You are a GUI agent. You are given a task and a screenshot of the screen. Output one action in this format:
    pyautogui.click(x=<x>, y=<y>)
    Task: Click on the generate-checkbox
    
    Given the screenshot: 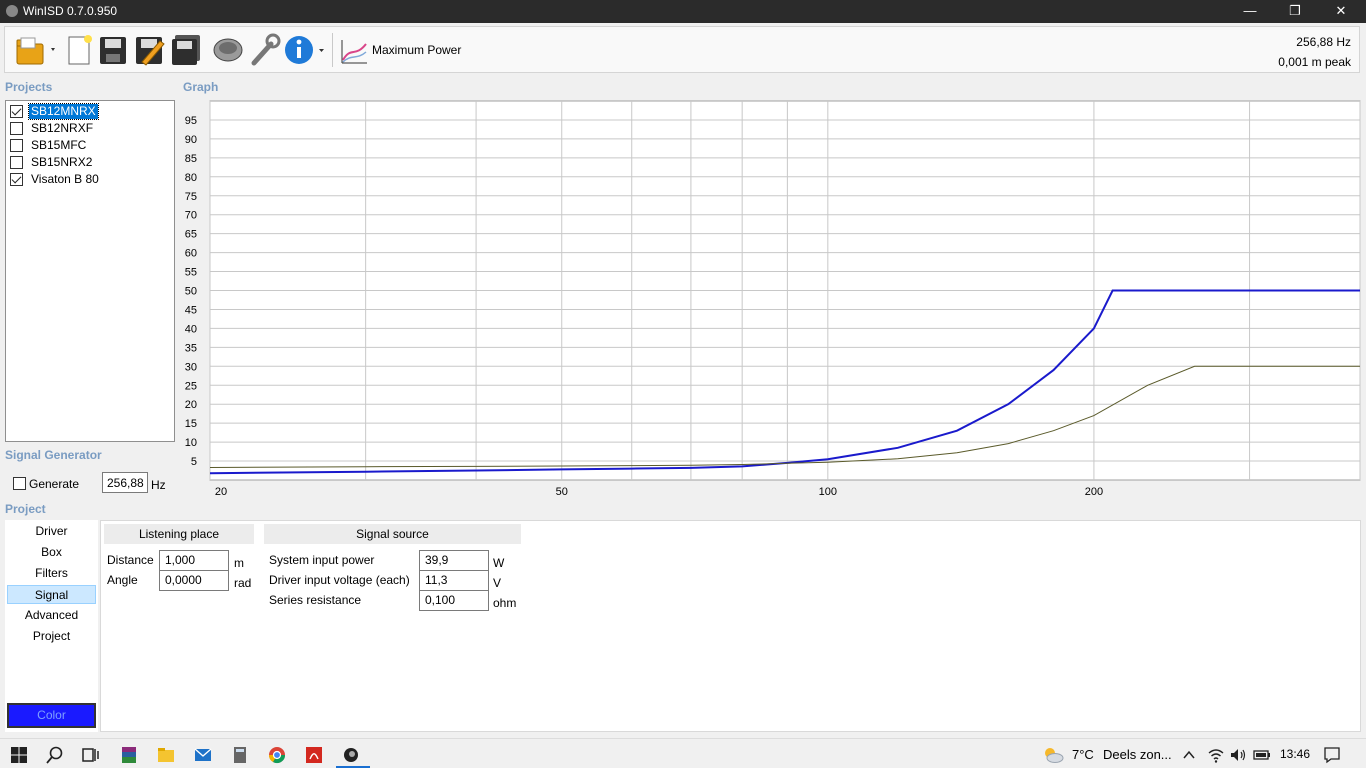 What is the action you would take?
    pyautogui.click(x=19, y=483)
    